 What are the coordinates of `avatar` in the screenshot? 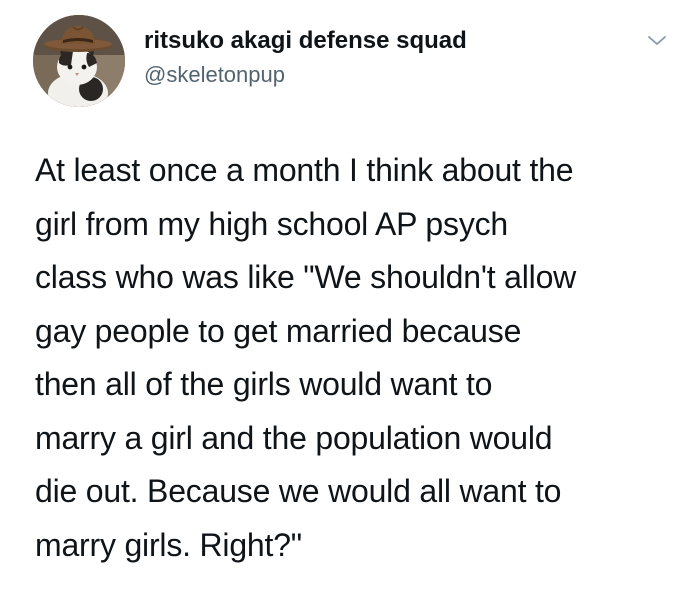 It's located at (79, 61).